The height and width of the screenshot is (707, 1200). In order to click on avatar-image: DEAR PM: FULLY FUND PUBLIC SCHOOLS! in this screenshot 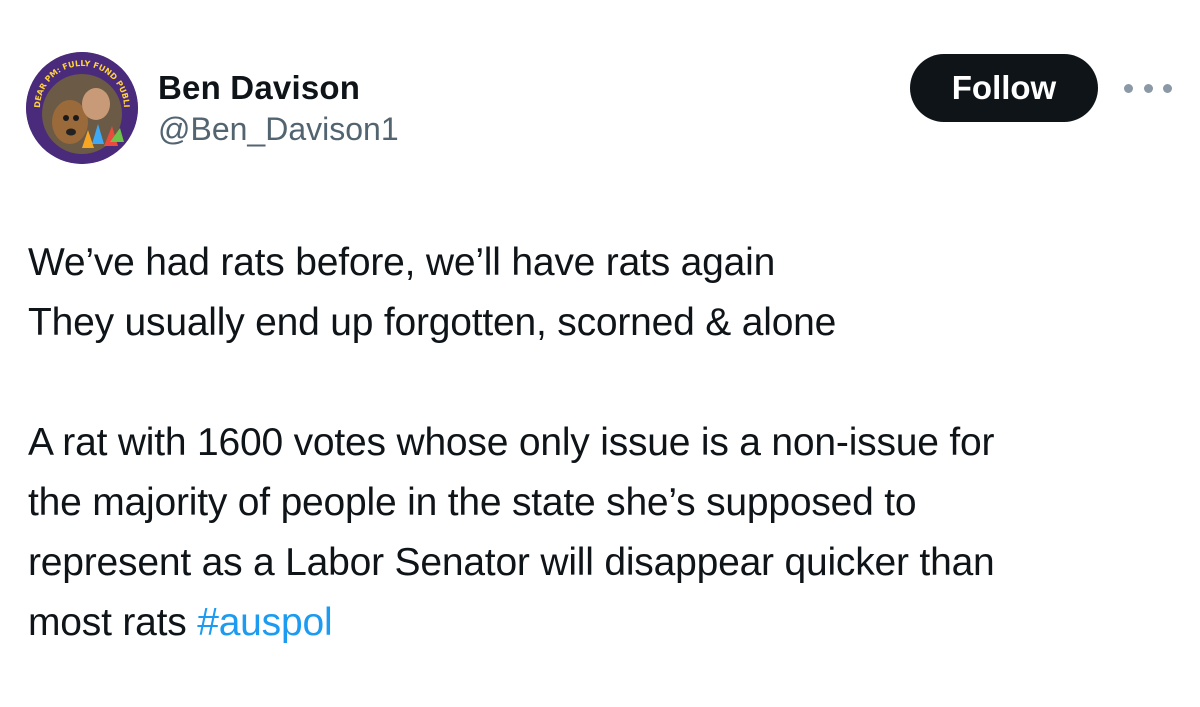, I will do `click(82, 108)`.